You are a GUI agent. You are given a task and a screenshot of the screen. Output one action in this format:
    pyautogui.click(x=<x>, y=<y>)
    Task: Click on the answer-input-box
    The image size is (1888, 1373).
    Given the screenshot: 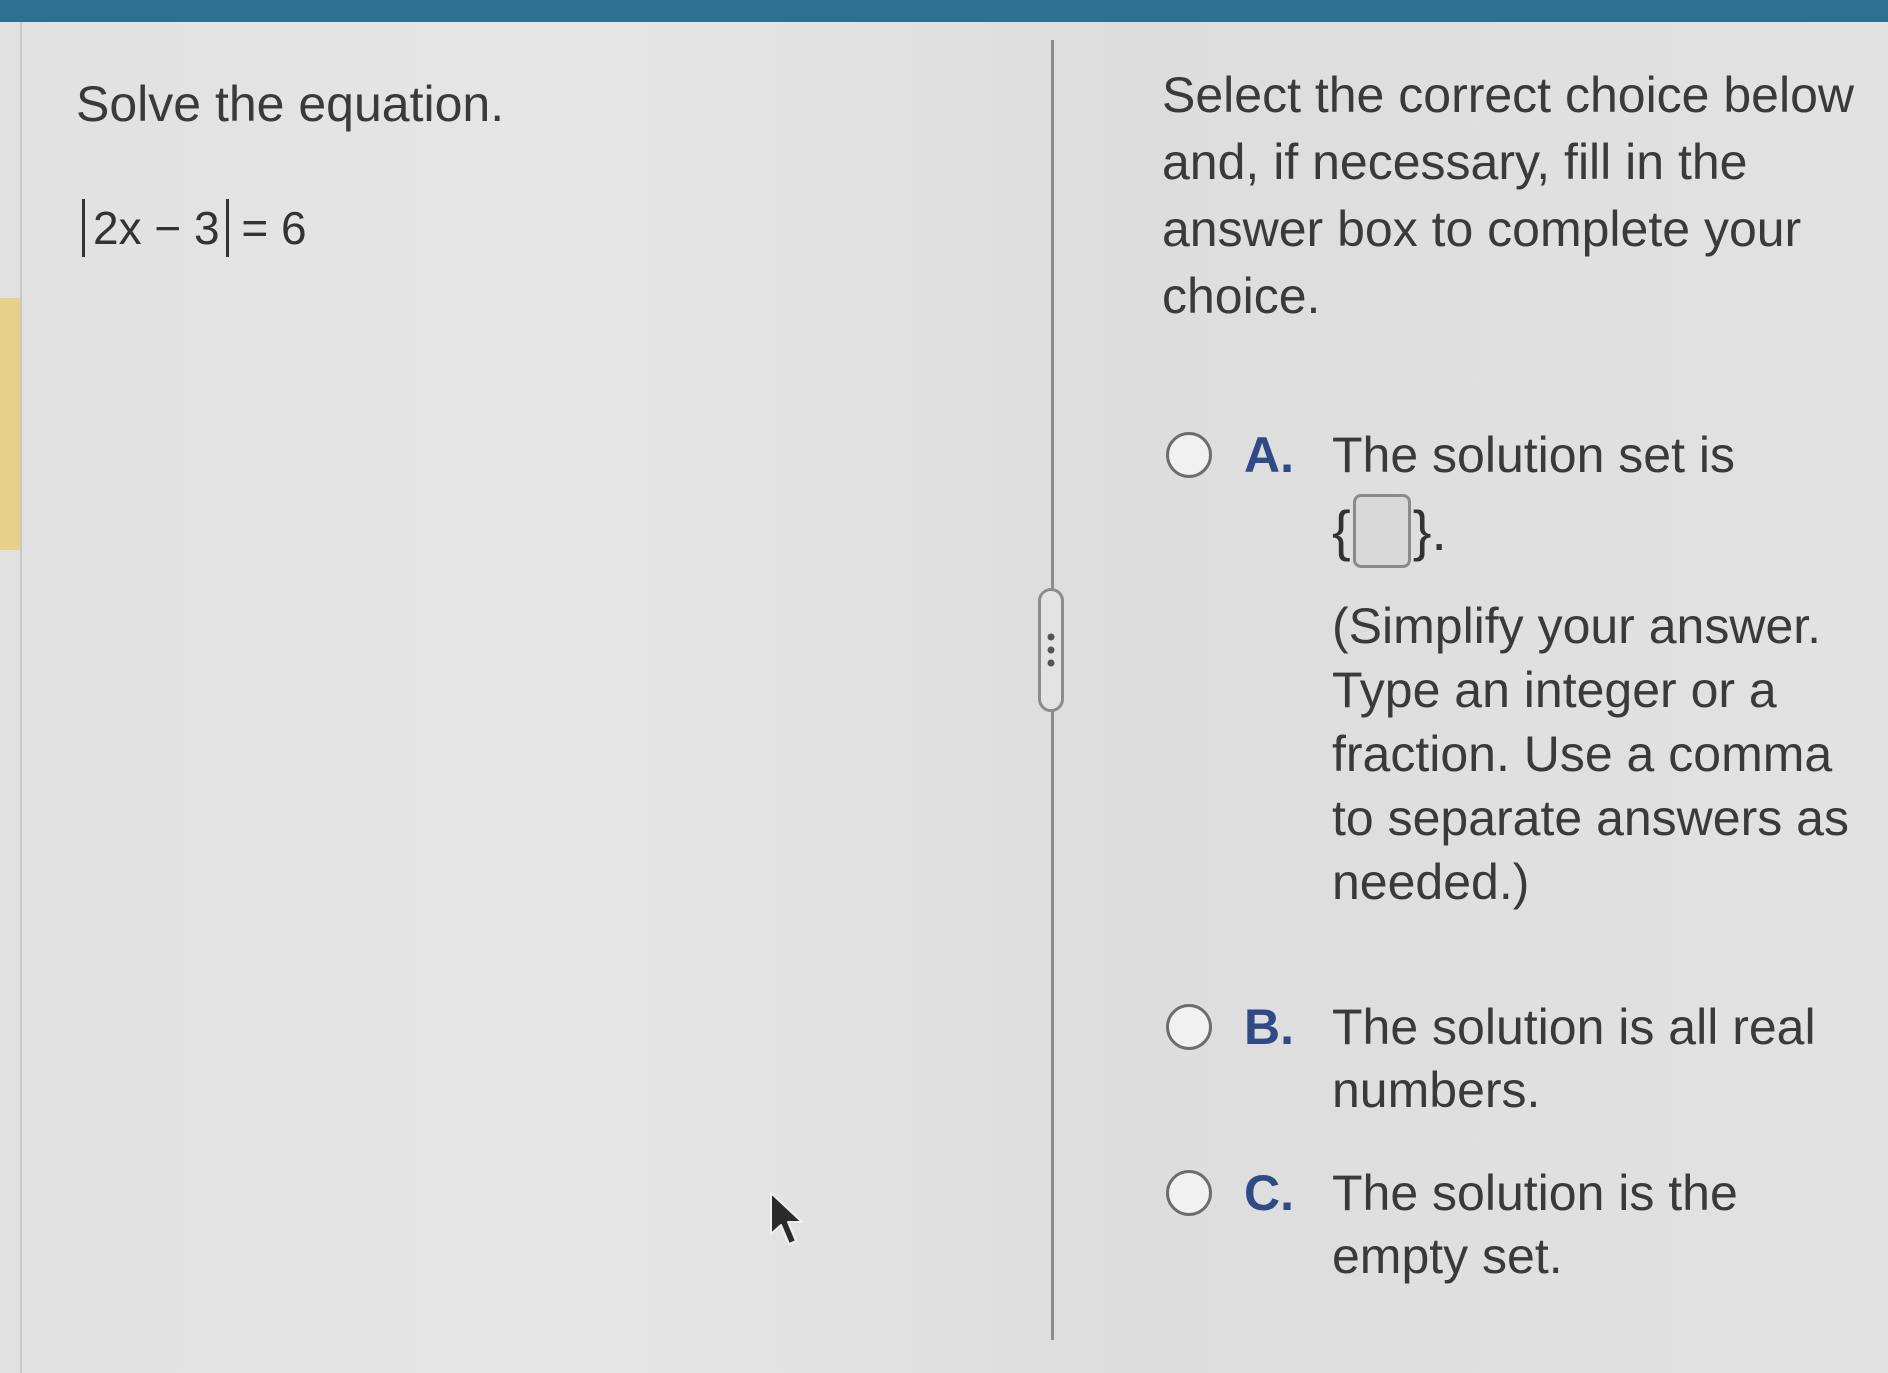 What is the action you would take?
    pyautogui.click(x=1381, y=531)
    